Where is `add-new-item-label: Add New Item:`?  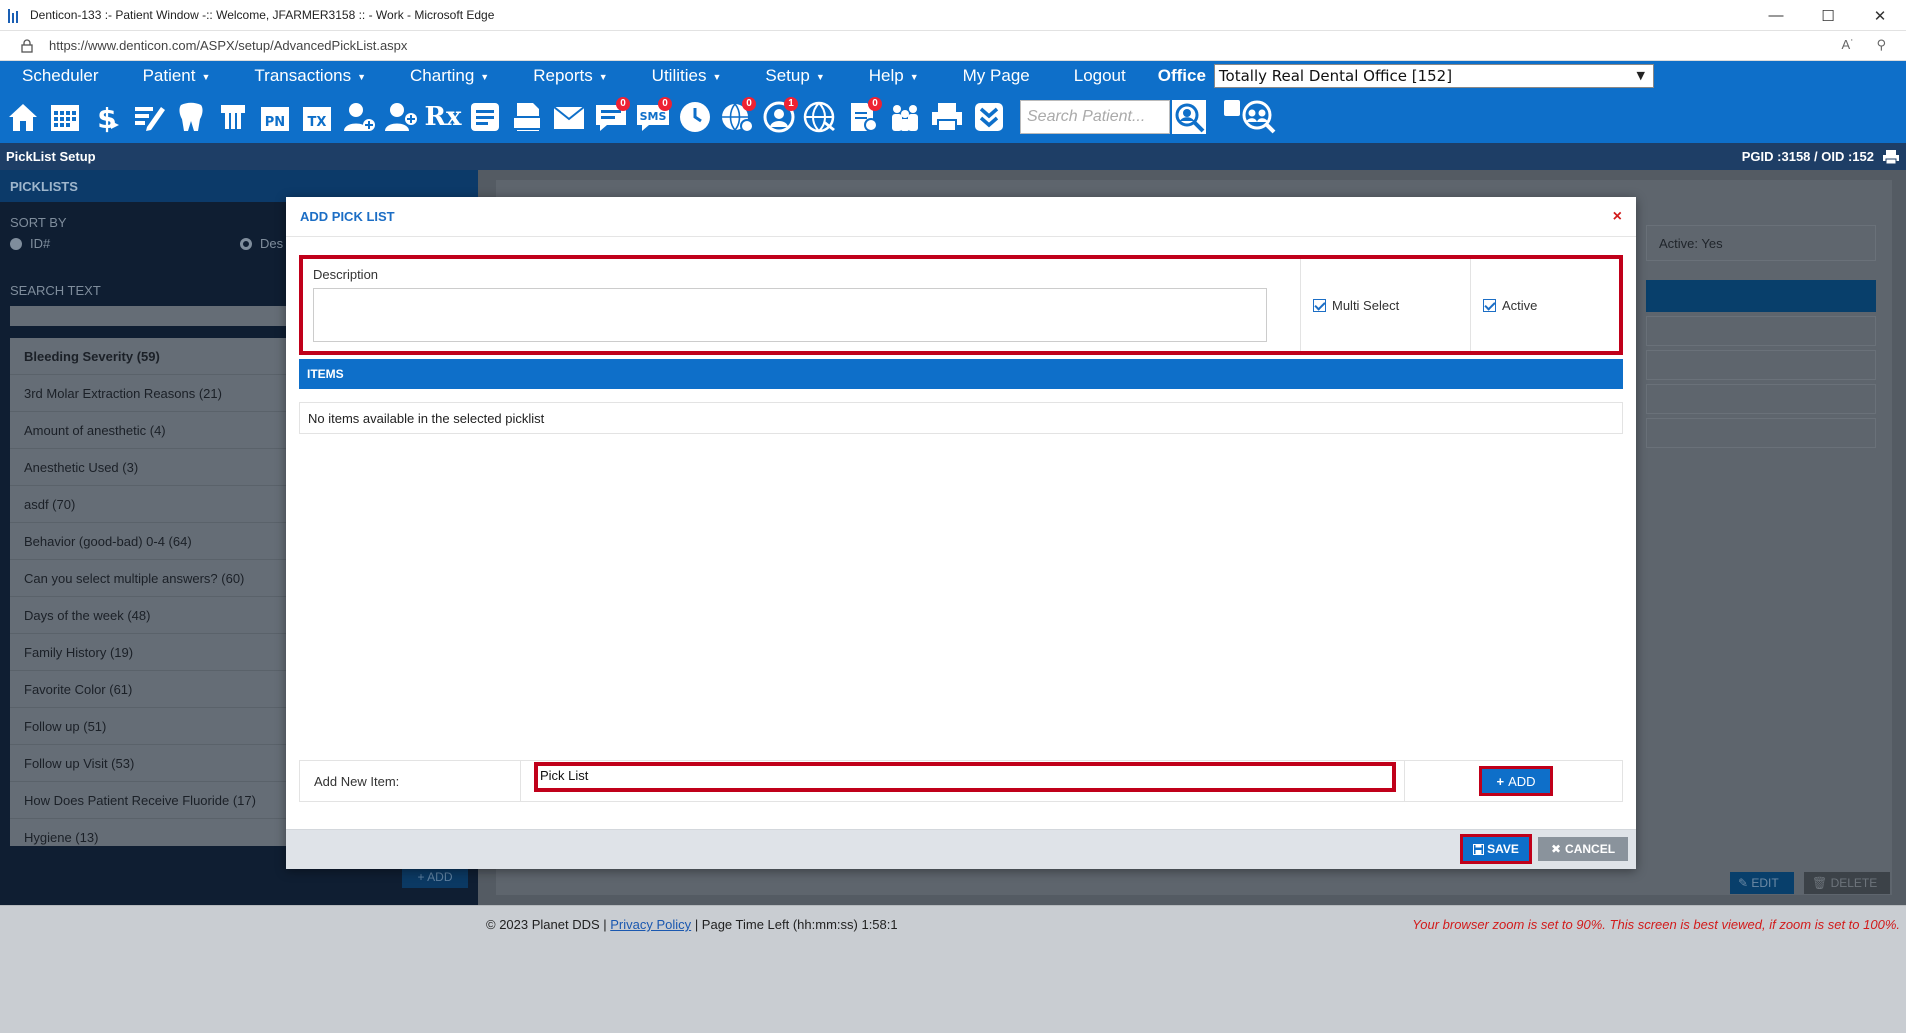 add-new-item-label: Add New Item: is located at coordinates (410, 781).